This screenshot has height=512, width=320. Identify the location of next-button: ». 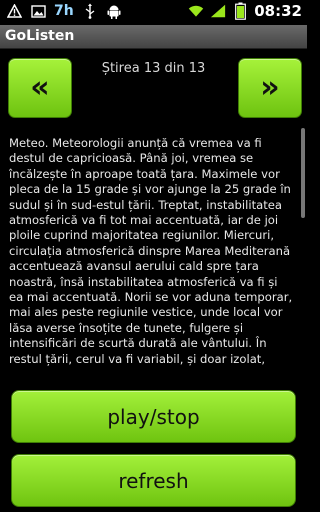
(270, 88).